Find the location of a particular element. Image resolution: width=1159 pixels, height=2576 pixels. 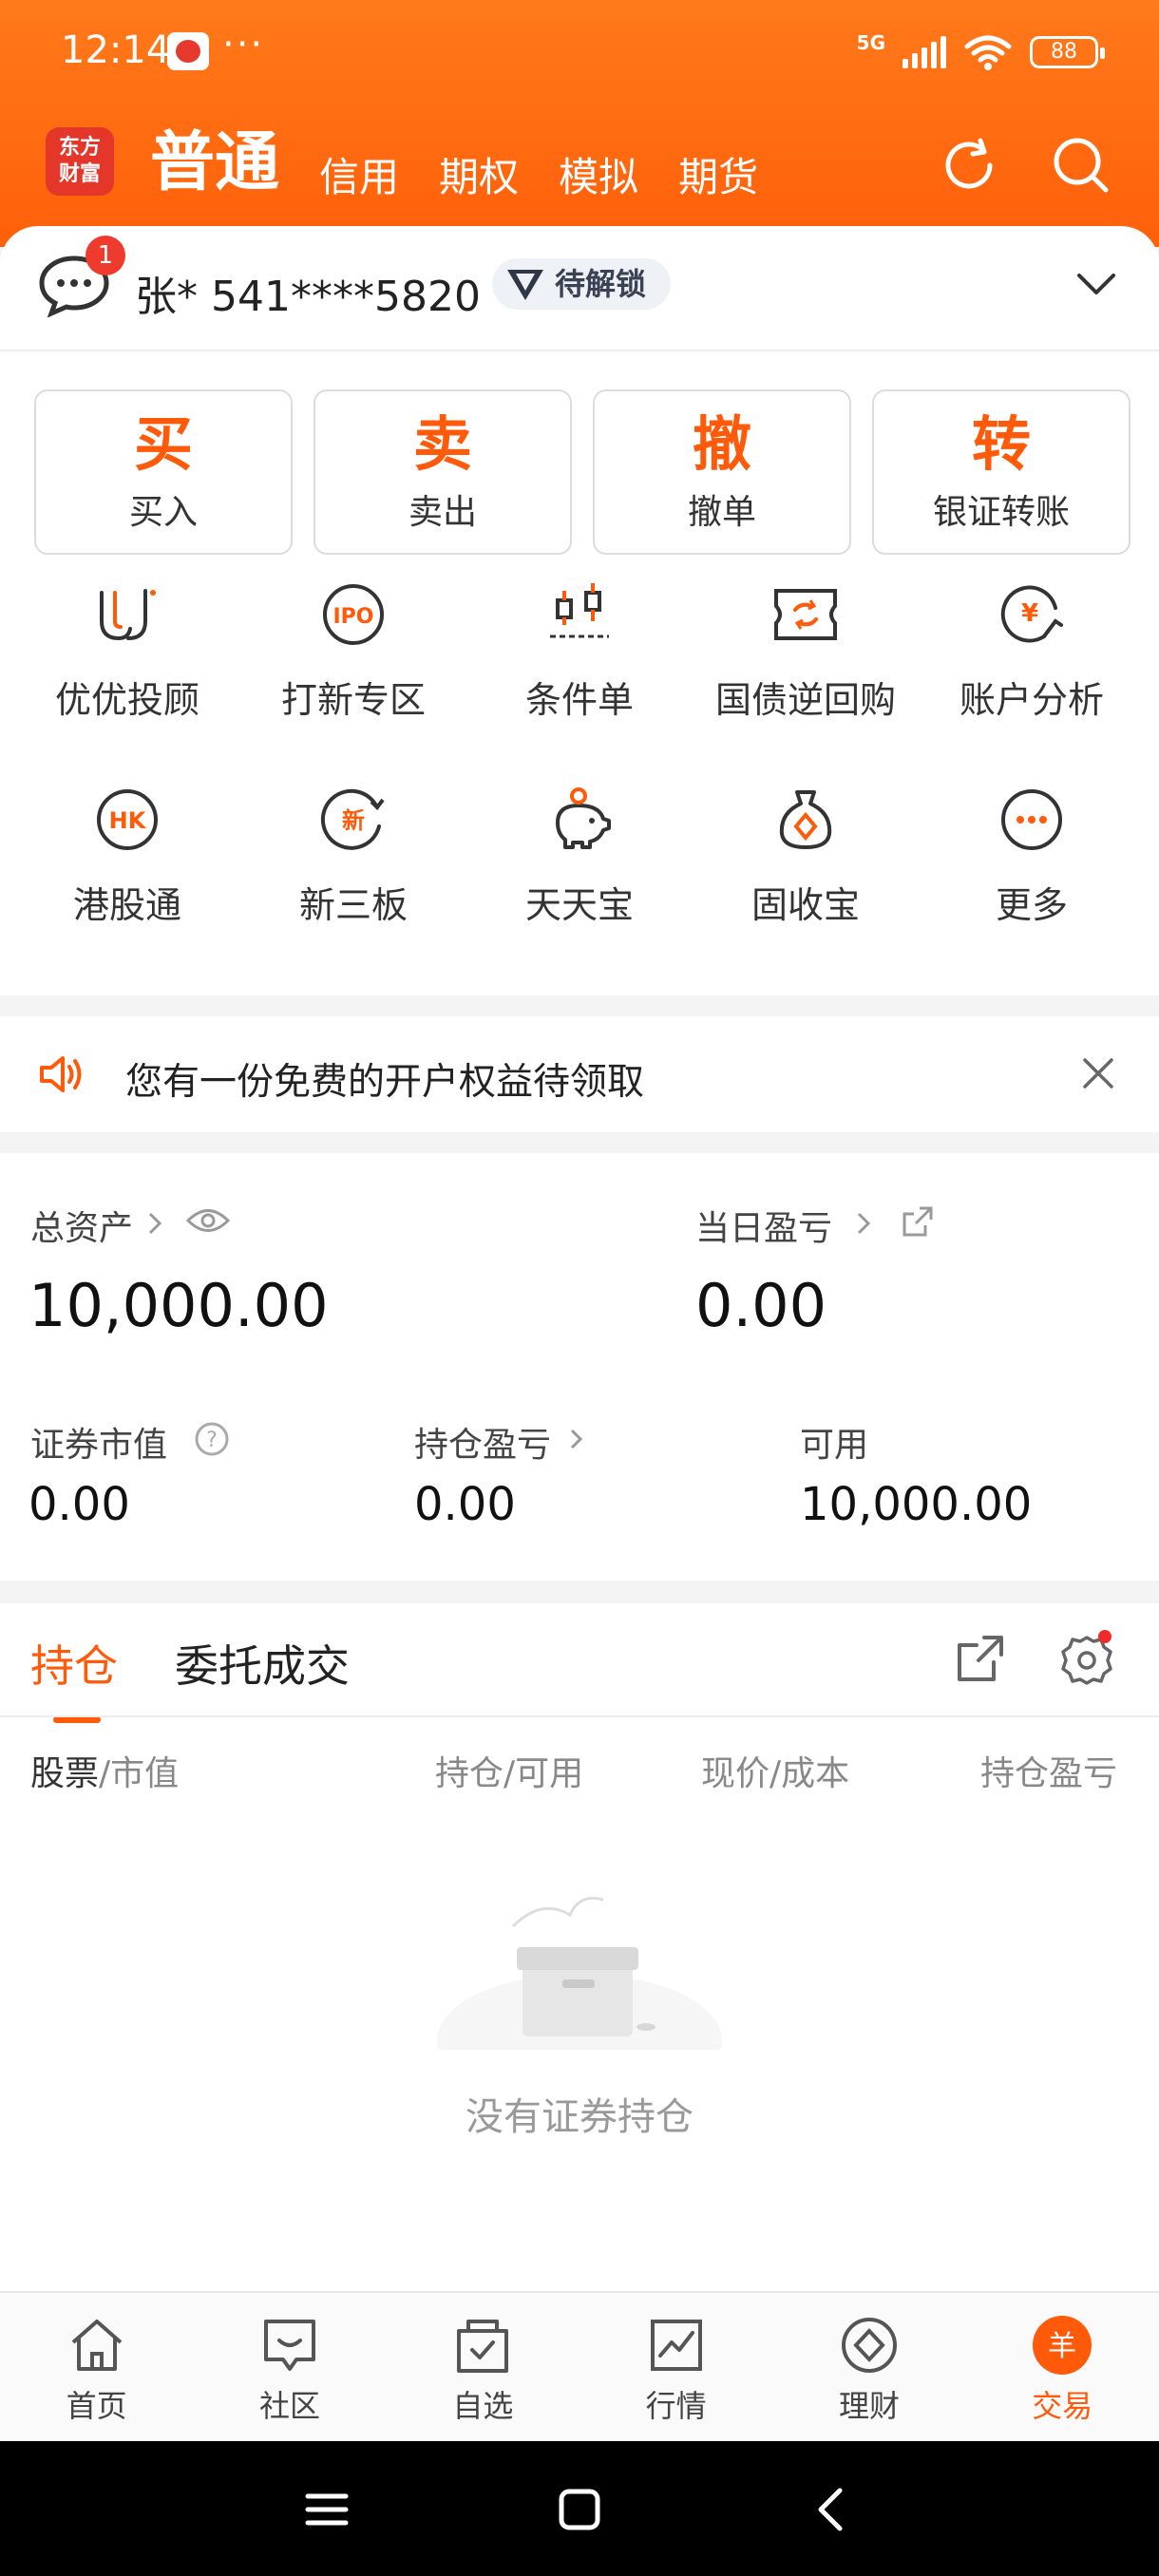

grid-item-money-bag: 固收宝 is located at coordinates (806, 856).